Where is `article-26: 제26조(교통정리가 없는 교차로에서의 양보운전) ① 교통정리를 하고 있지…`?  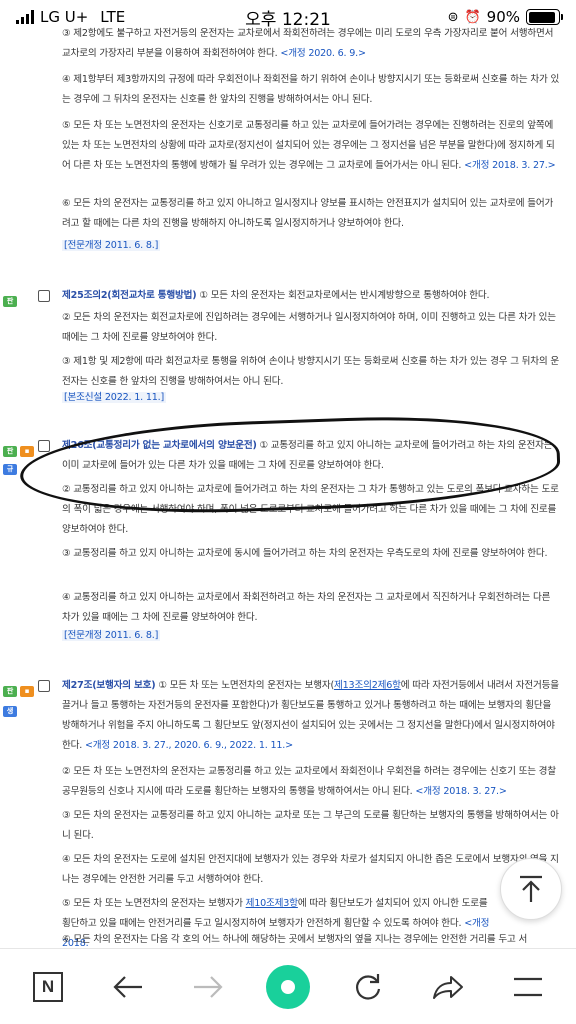
article-26: 제26조(교통정리가 없는 교차로에서의 양보운전) ① 교통정리를 하고 있지… is located at coordinates (307, 455).